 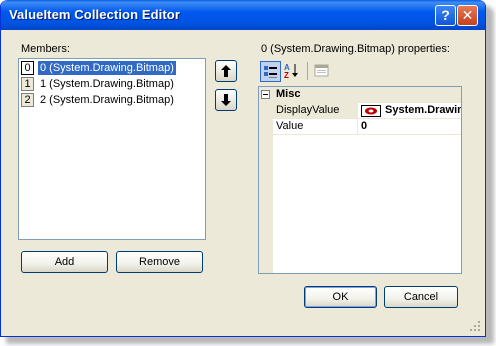 I want to click on category-label: Misc, so click(x=288, y=94).